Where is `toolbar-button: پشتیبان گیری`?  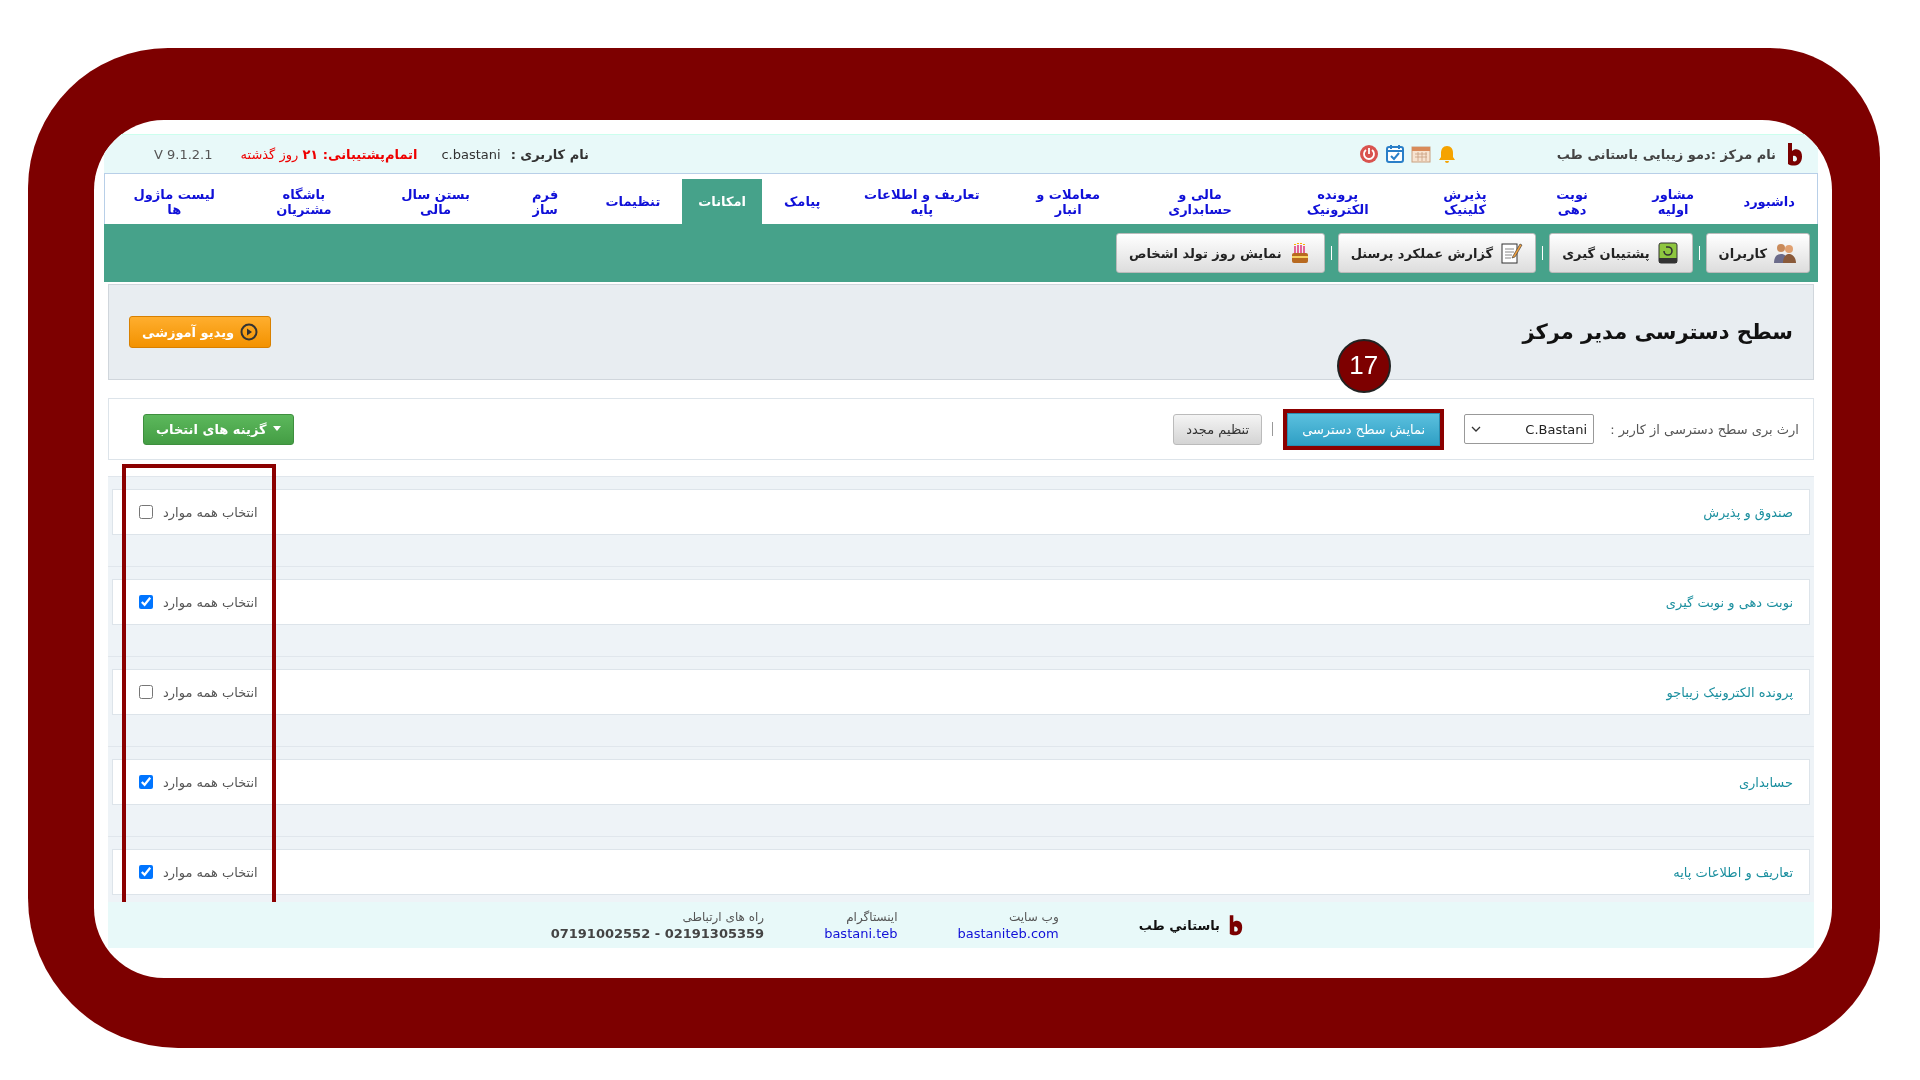 toolbar-button: پشتیبان گیری is located at coordinates (1621, 253).